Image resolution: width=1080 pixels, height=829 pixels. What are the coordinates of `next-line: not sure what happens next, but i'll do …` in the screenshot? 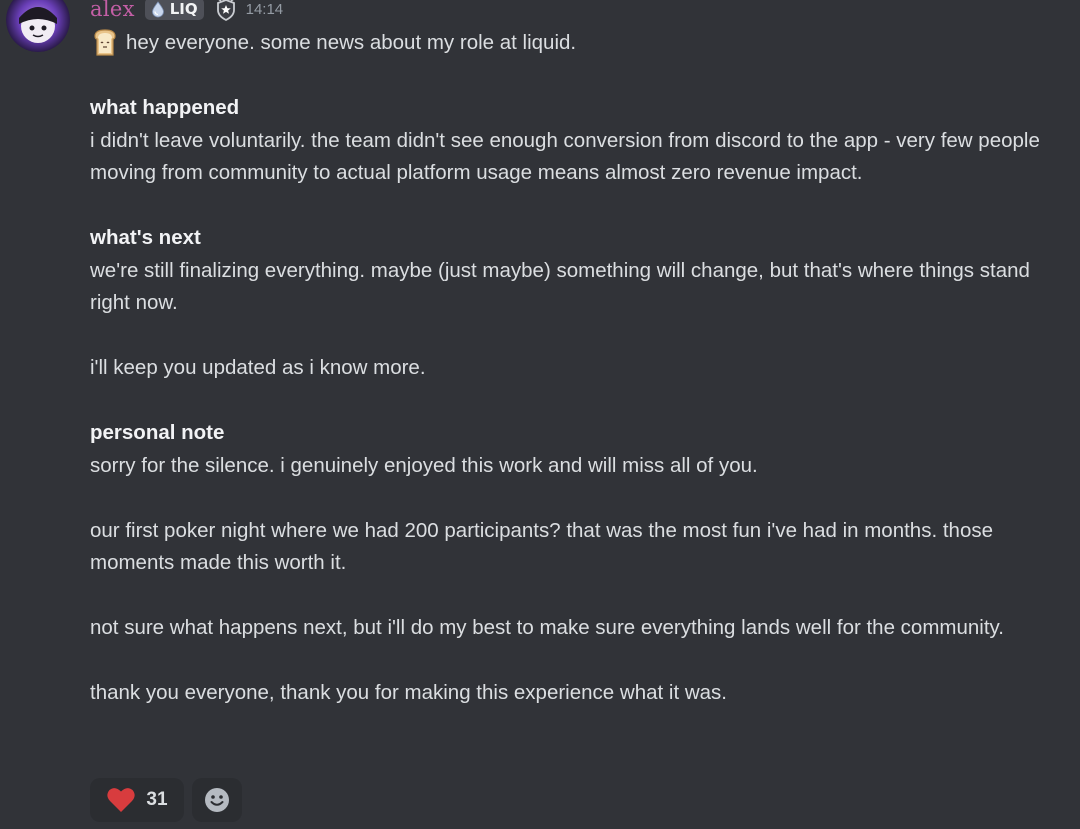 It's located at (547, 627).